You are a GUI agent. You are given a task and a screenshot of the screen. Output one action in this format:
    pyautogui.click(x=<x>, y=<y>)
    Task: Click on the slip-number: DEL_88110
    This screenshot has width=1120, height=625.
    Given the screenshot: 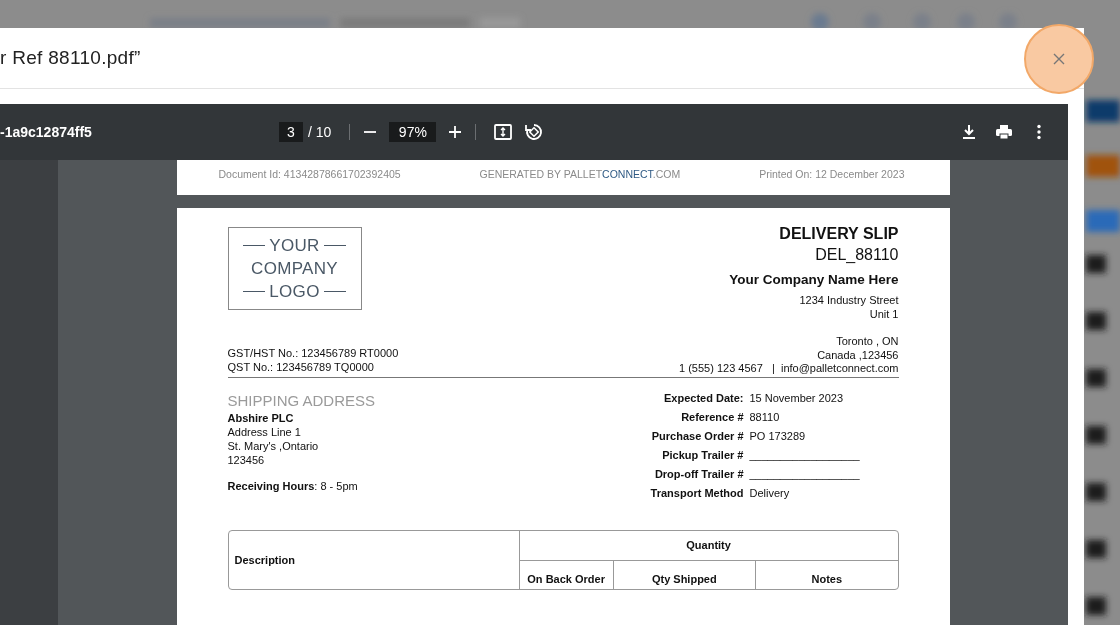 What is the action you would take?
    pyautogui.click(x=857, y=254)
    